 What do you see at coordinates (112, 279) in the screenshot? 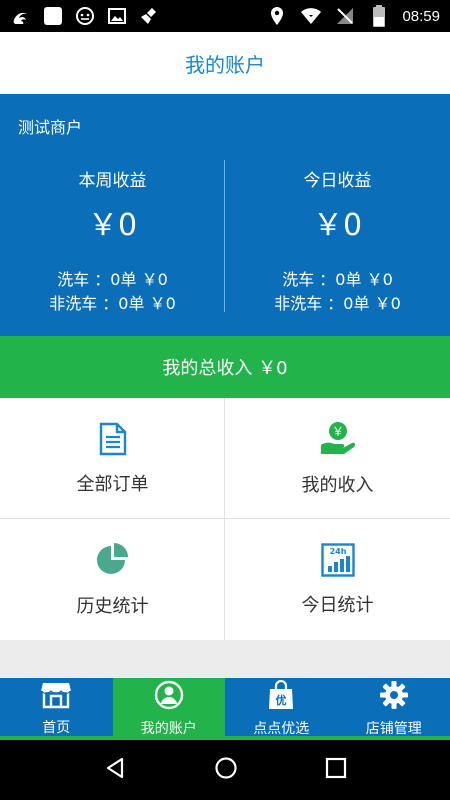
I see `weekly-wash-line: 洗车 ：0单 ￥0` at bounding box center [112, 279].